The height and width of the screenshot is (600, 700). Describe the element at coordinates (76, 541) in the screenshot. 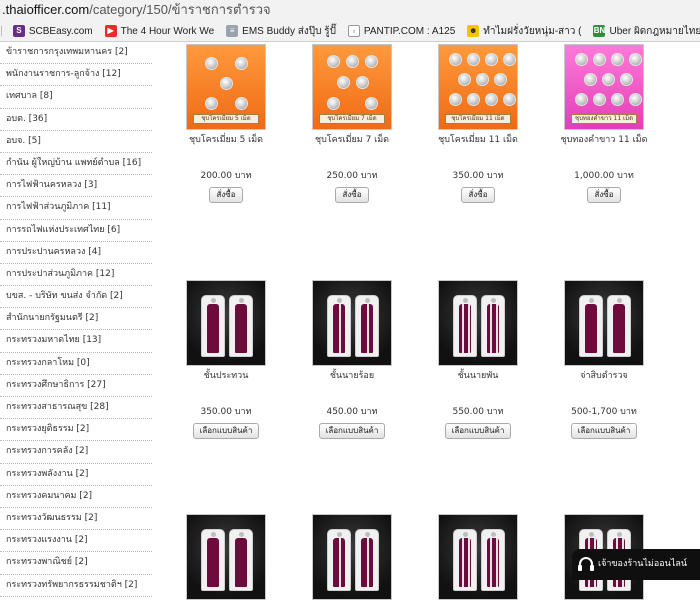

I see `category-link: กระทรวงแรงงาน [2]` at that location.